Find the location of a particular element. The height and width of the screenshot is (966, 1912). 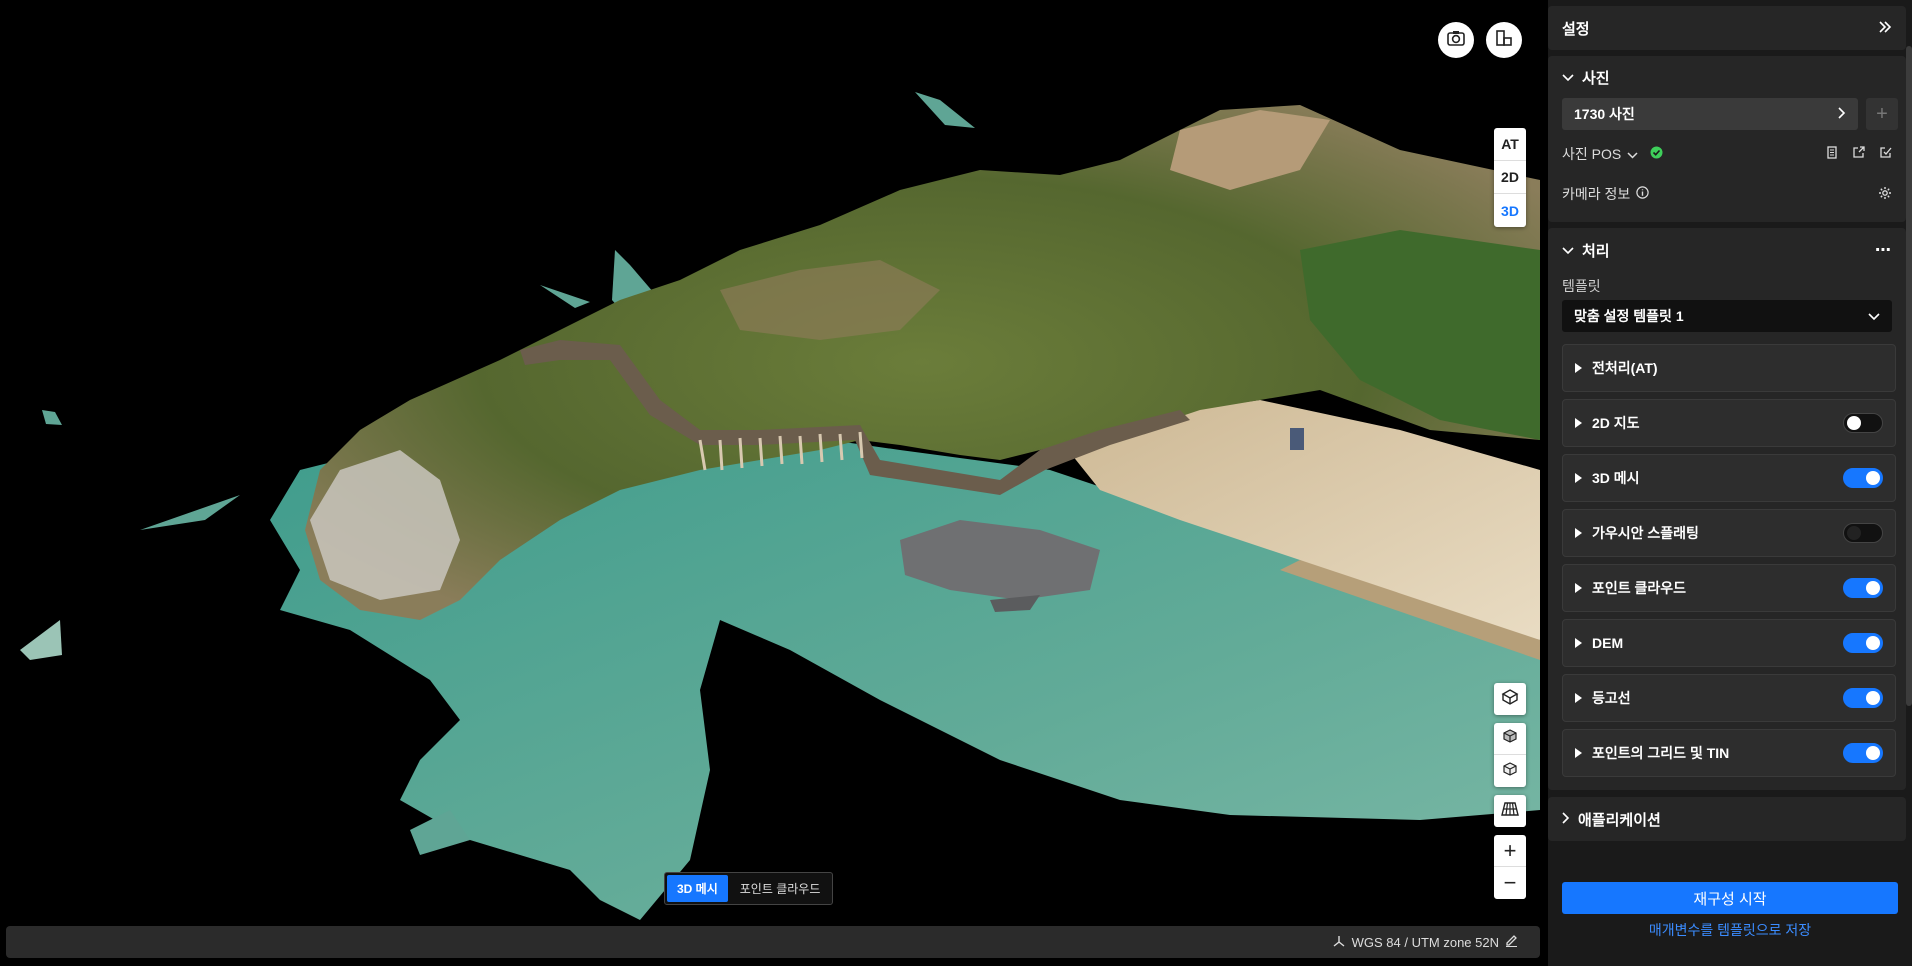

proc-item-label: 가우시안 스플래팅 is located at coordinates (1645, 533).